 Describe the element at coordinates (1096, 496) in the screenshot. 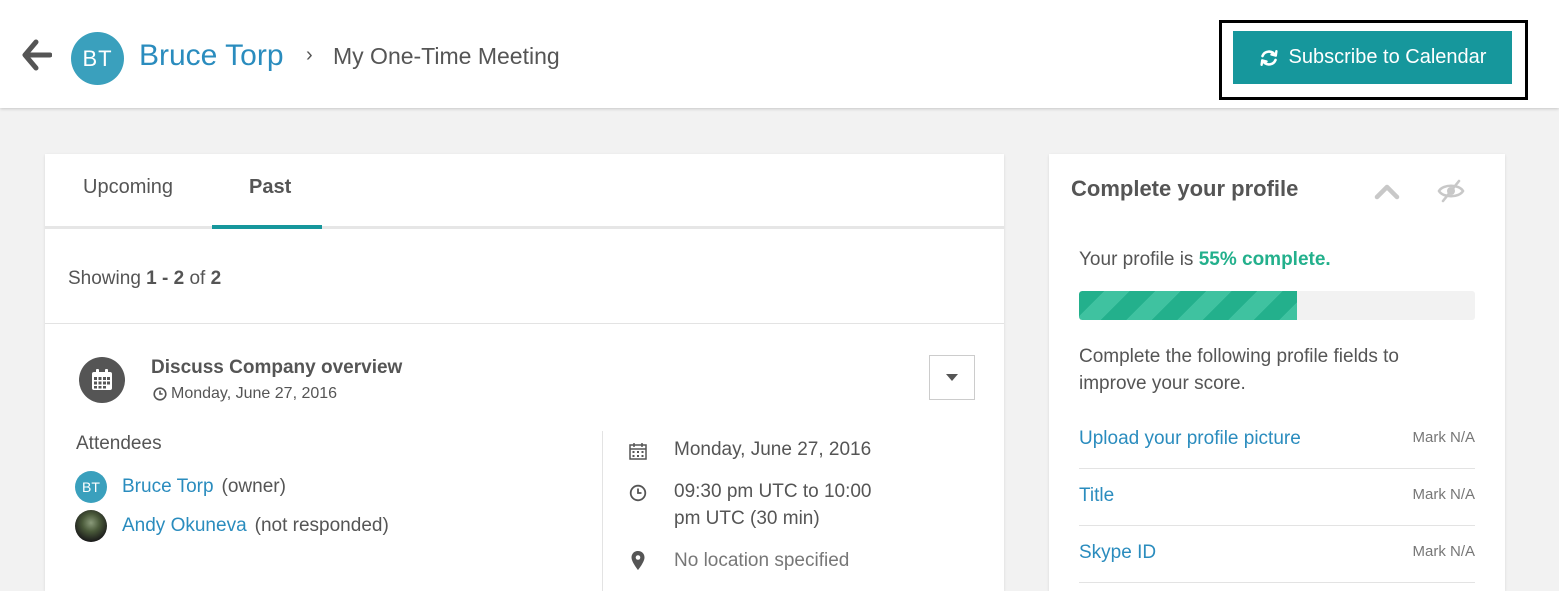

I see `profile-field-link: Title` at that location.